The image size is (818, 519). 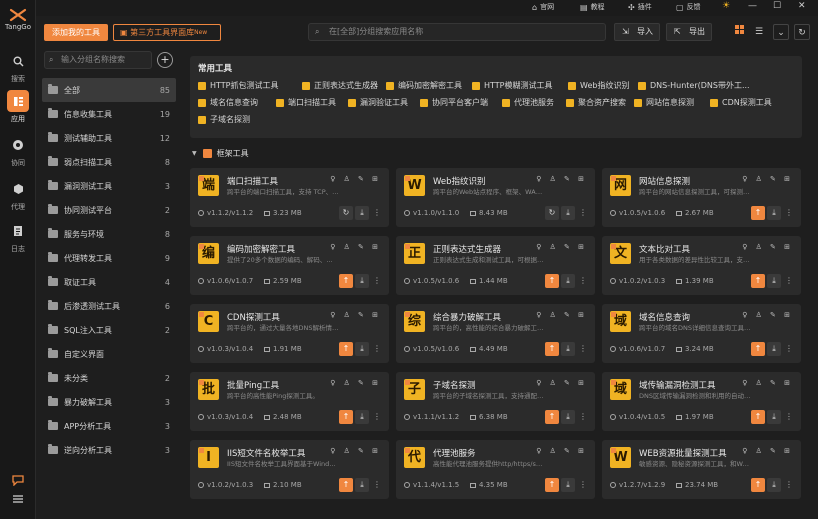 I want to click on chat-icon, so click(x=18, y=483).